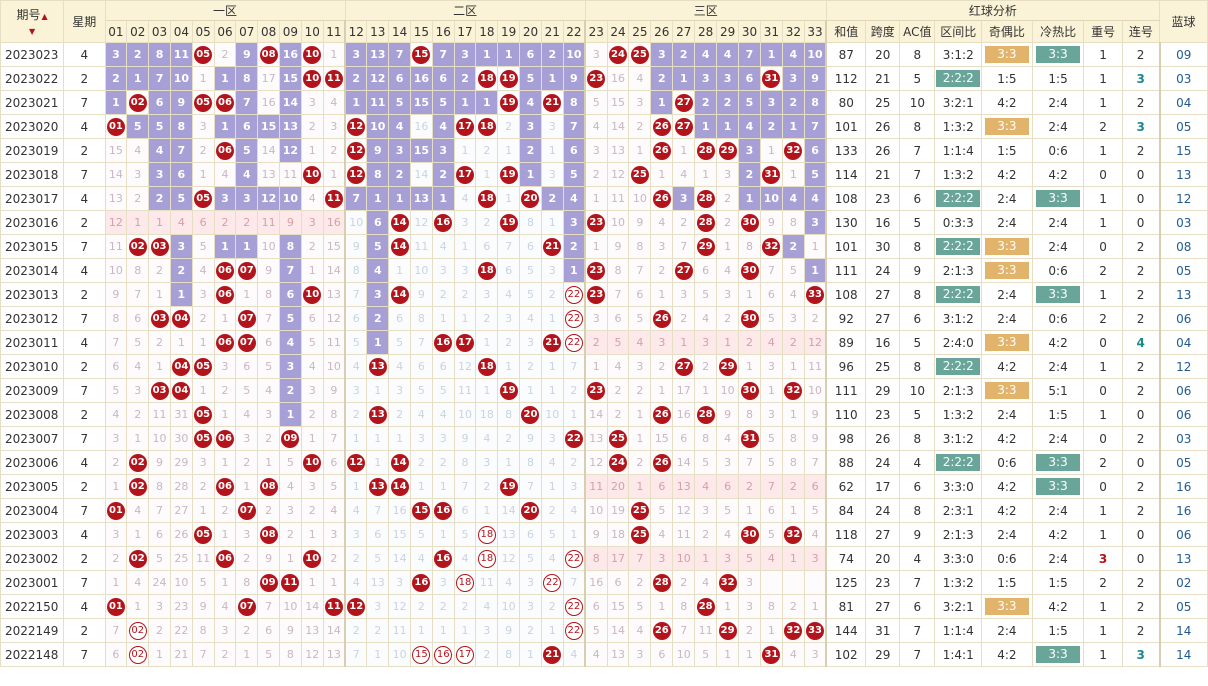 Image resolution: width=1208 pixels, height=686 pixels. Describe the element at coordinates (749, 318) in the screenshot. I see `red-ball: 30` at that location.